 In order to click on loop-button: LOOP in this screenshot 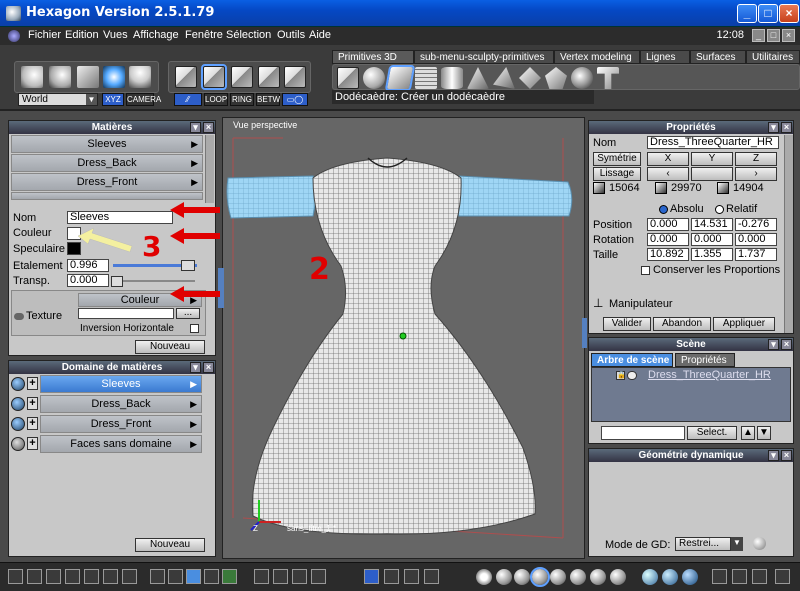, I will do `click(216, 99)`.